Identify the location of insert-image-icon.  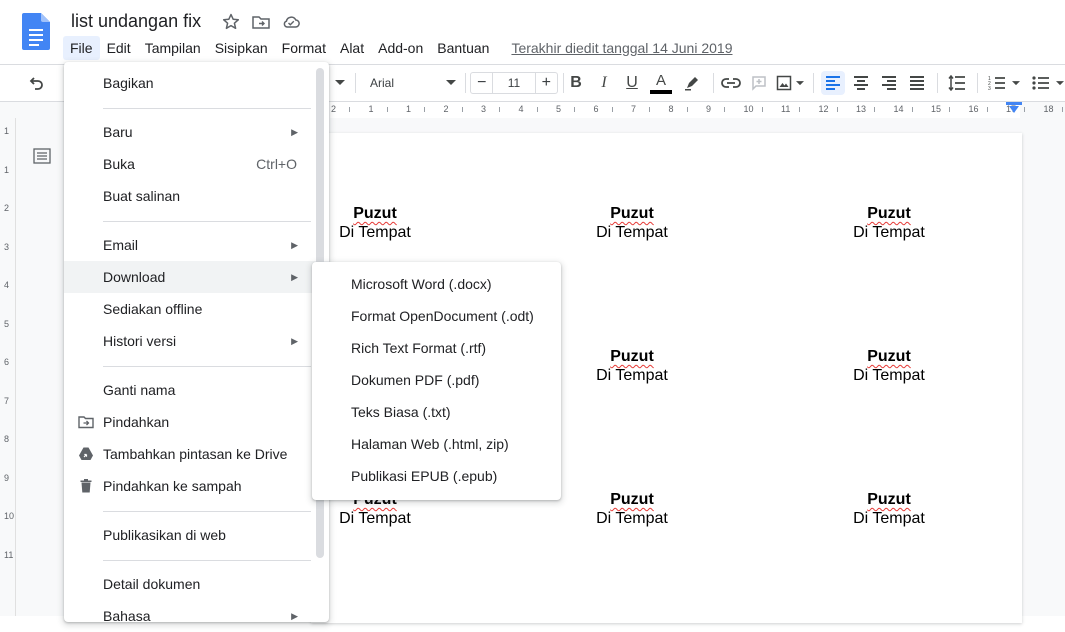
(790, 83).